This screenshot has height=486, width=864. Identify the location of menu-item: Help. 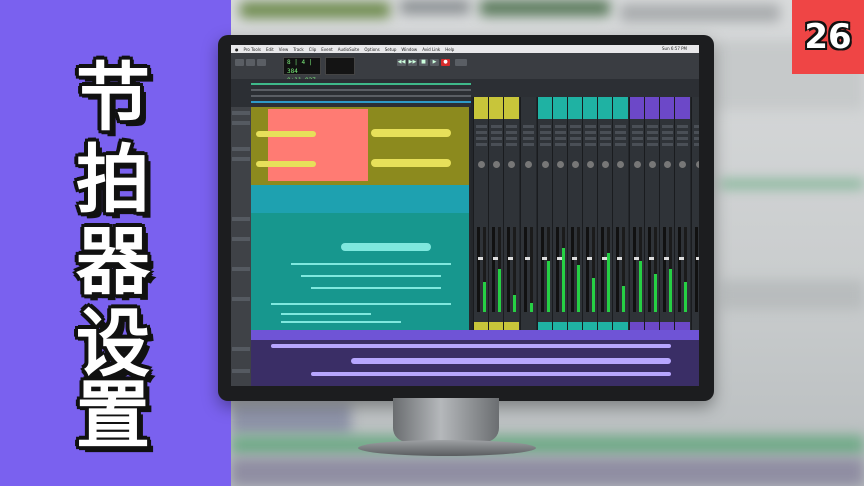
(449, 49).